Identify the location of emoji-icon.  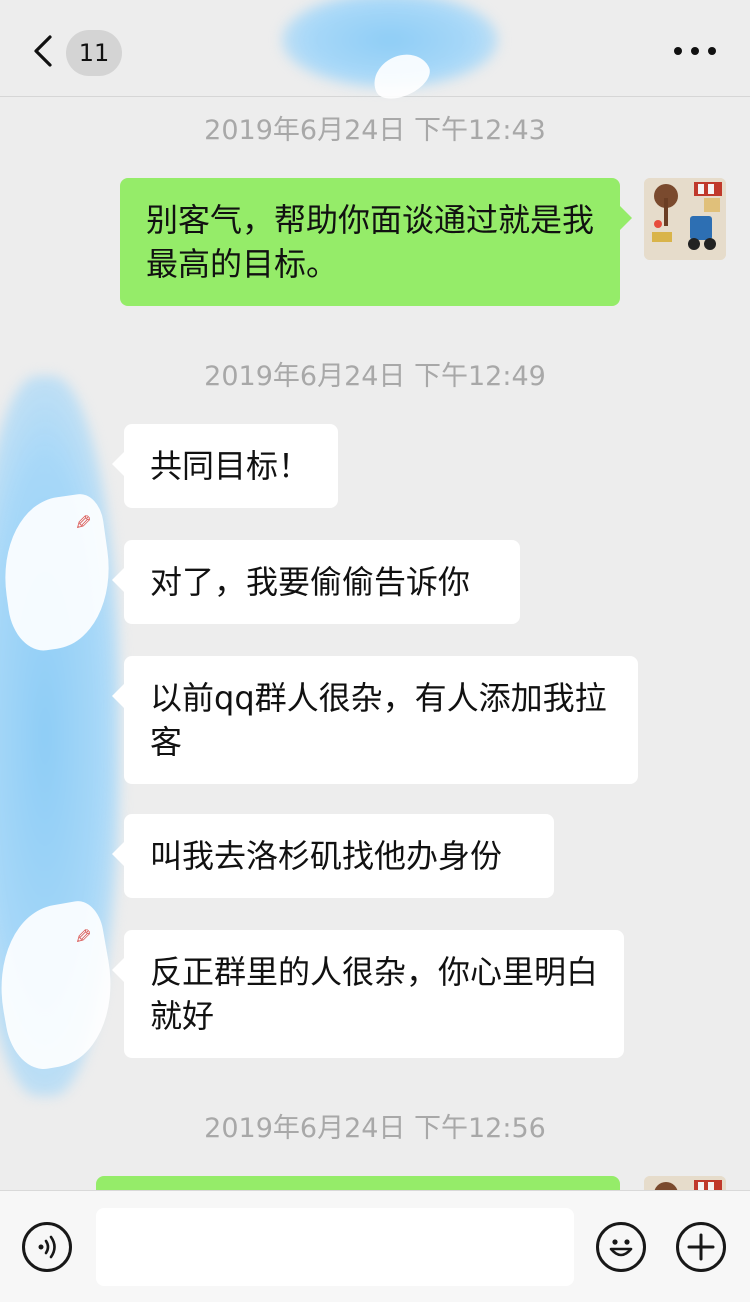
(621, 1248).